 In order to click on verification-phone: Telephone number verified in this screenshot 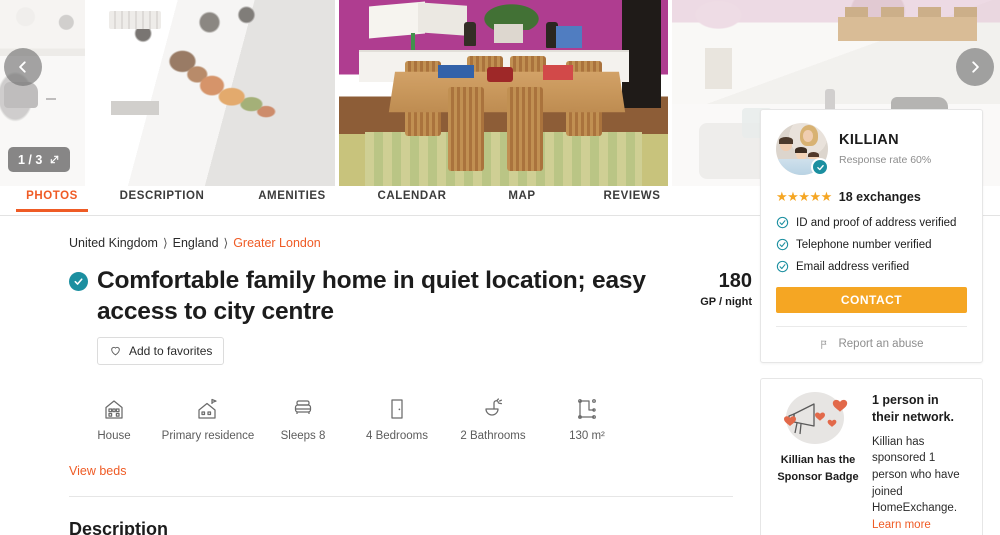, I will do `click(871, 244)`.